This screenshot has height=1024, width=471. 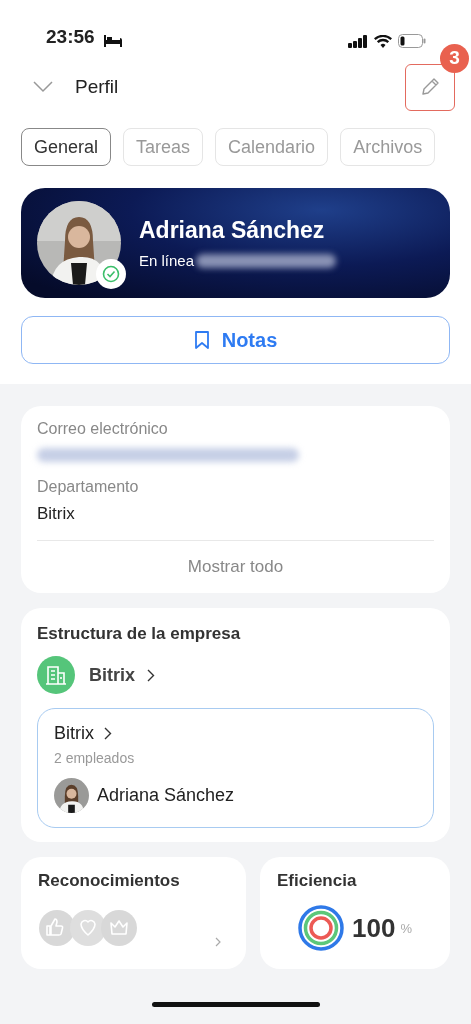 I want to click on notification-badge: 3, so click(x=454, y=58).